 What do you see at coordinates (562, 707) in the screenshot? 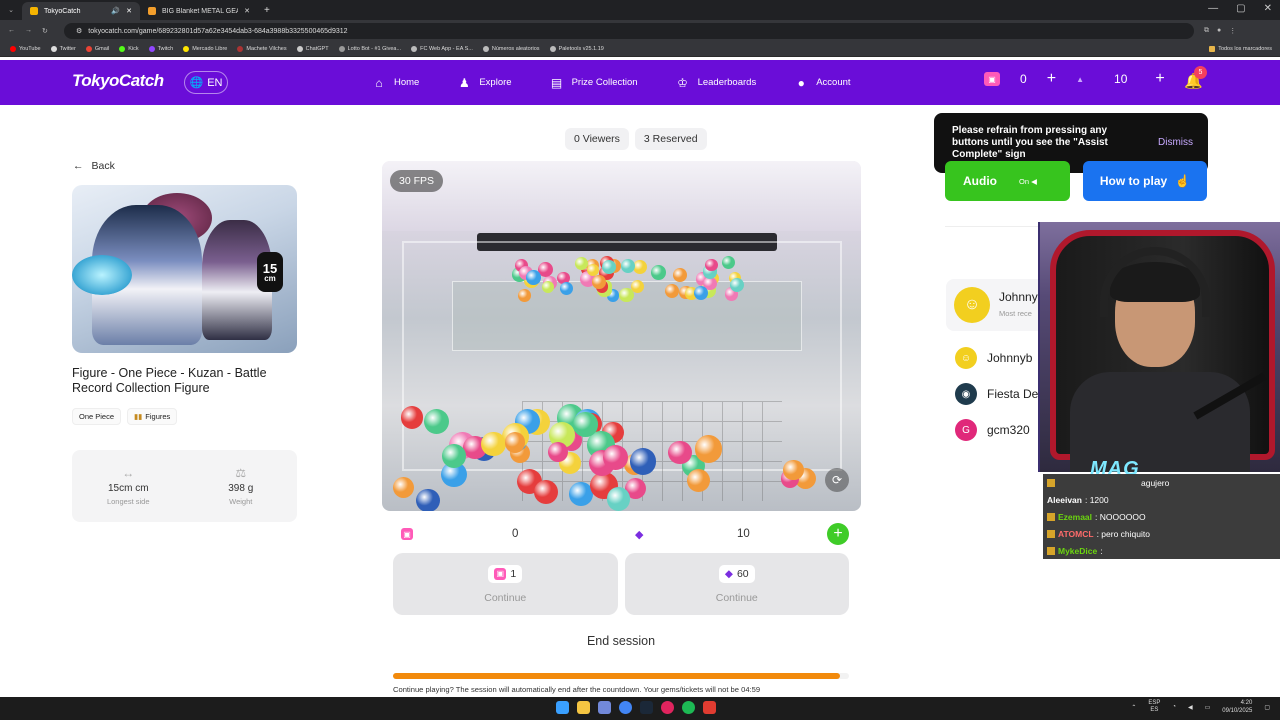
I see `start-icon` at bounding box center [562, 707].